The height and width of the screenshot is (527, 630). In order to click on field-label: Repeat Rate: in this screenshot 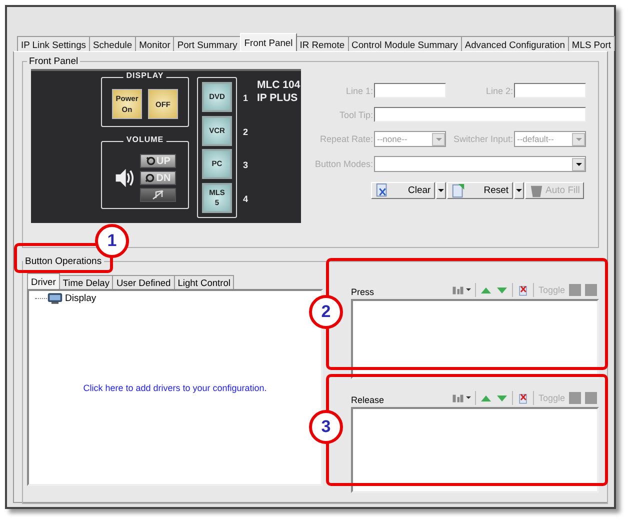, I will do `click(345, 139)`.